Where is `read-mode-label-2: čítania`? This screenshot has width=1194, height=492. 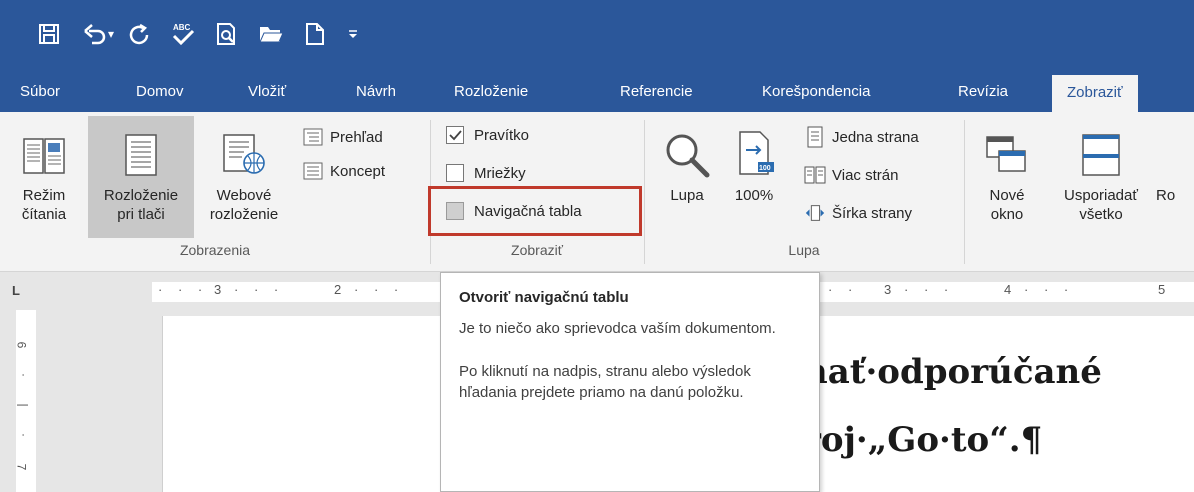
read-mode-label-2: čítania is located at coordinates (44, 214).